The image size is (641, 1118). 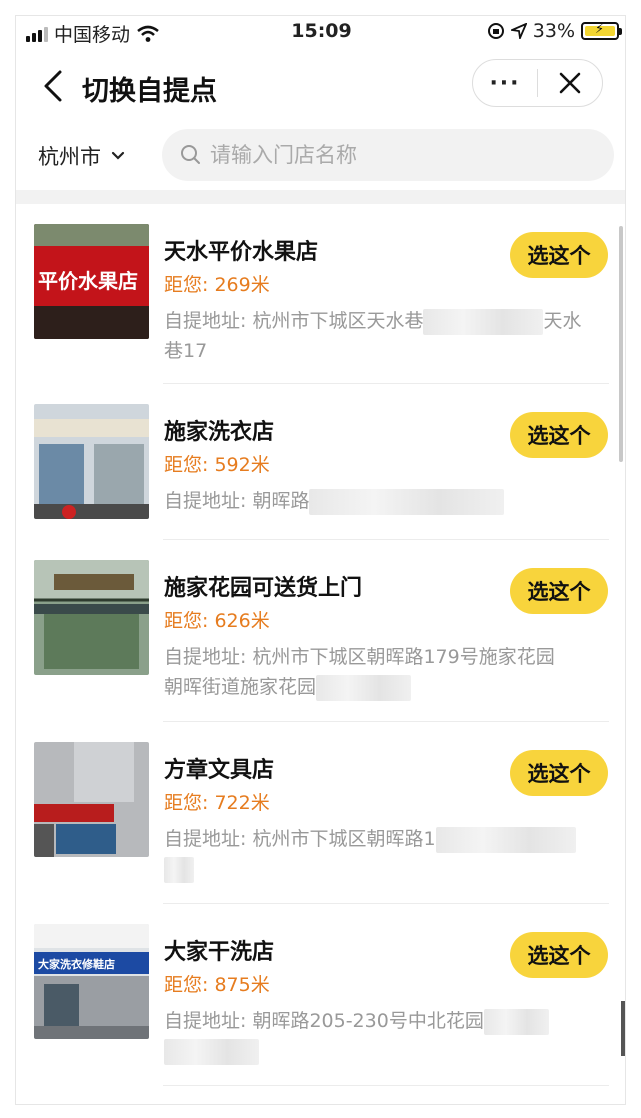 I want to click on more-button: ···, so click(x=505, y=83).